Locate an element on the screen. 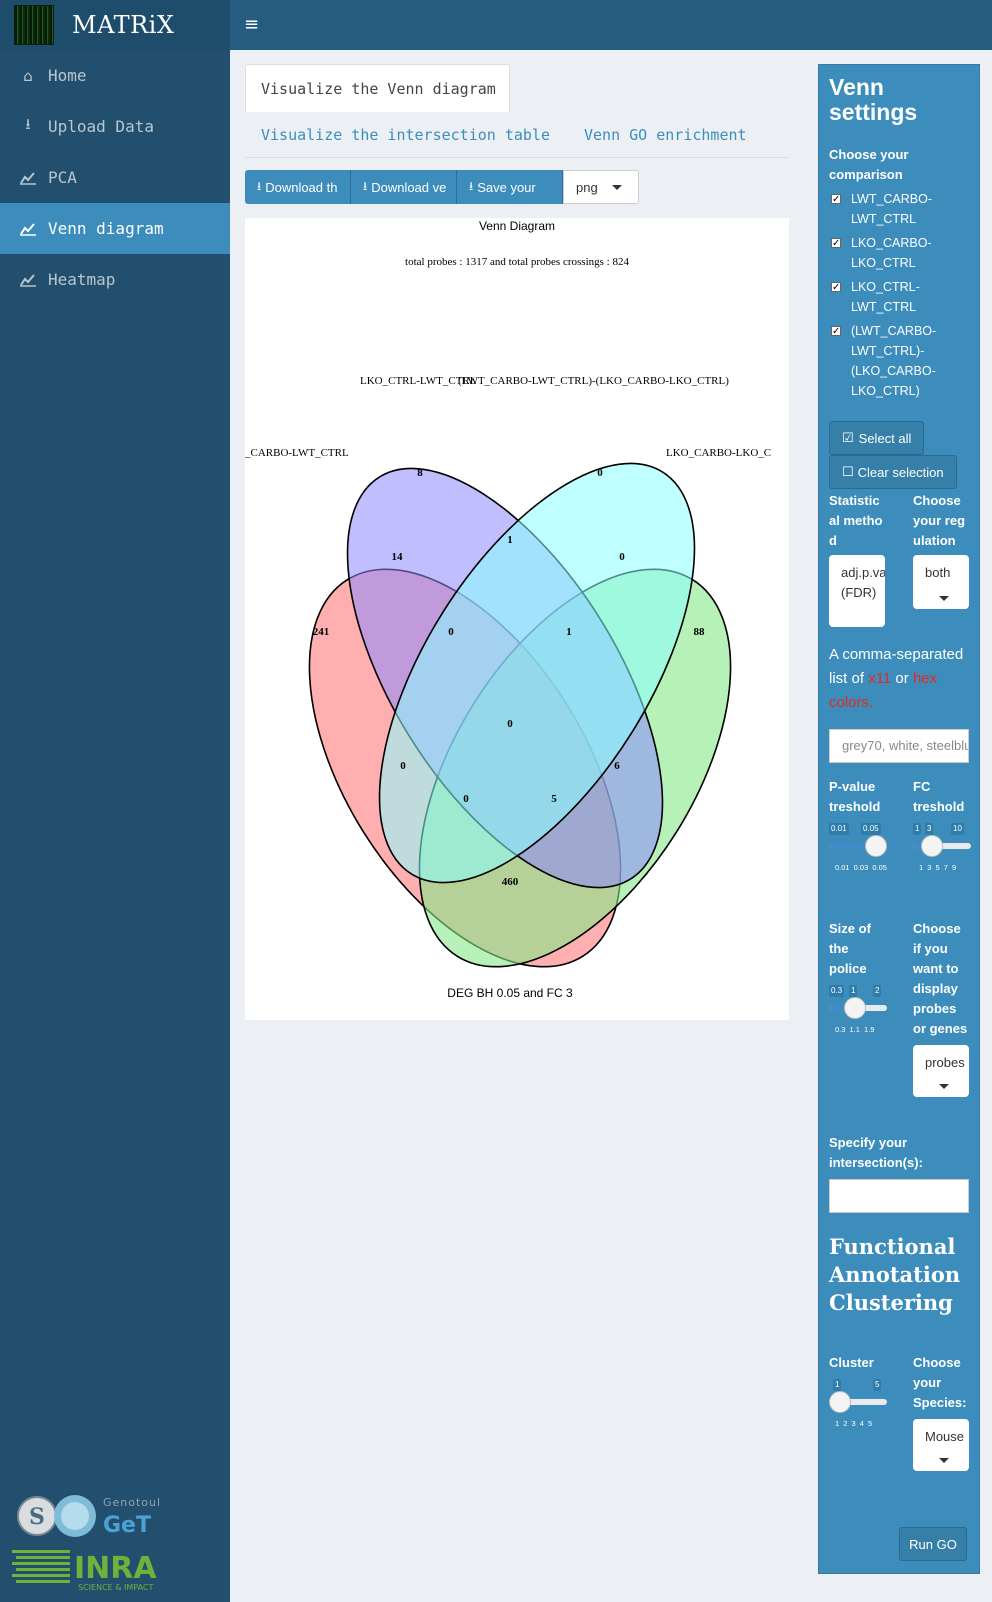 The width and height of the screenshot is (992, 1602). genotoul-get-logo: S Genotoul GeT is located at coordinates (89, 1516).